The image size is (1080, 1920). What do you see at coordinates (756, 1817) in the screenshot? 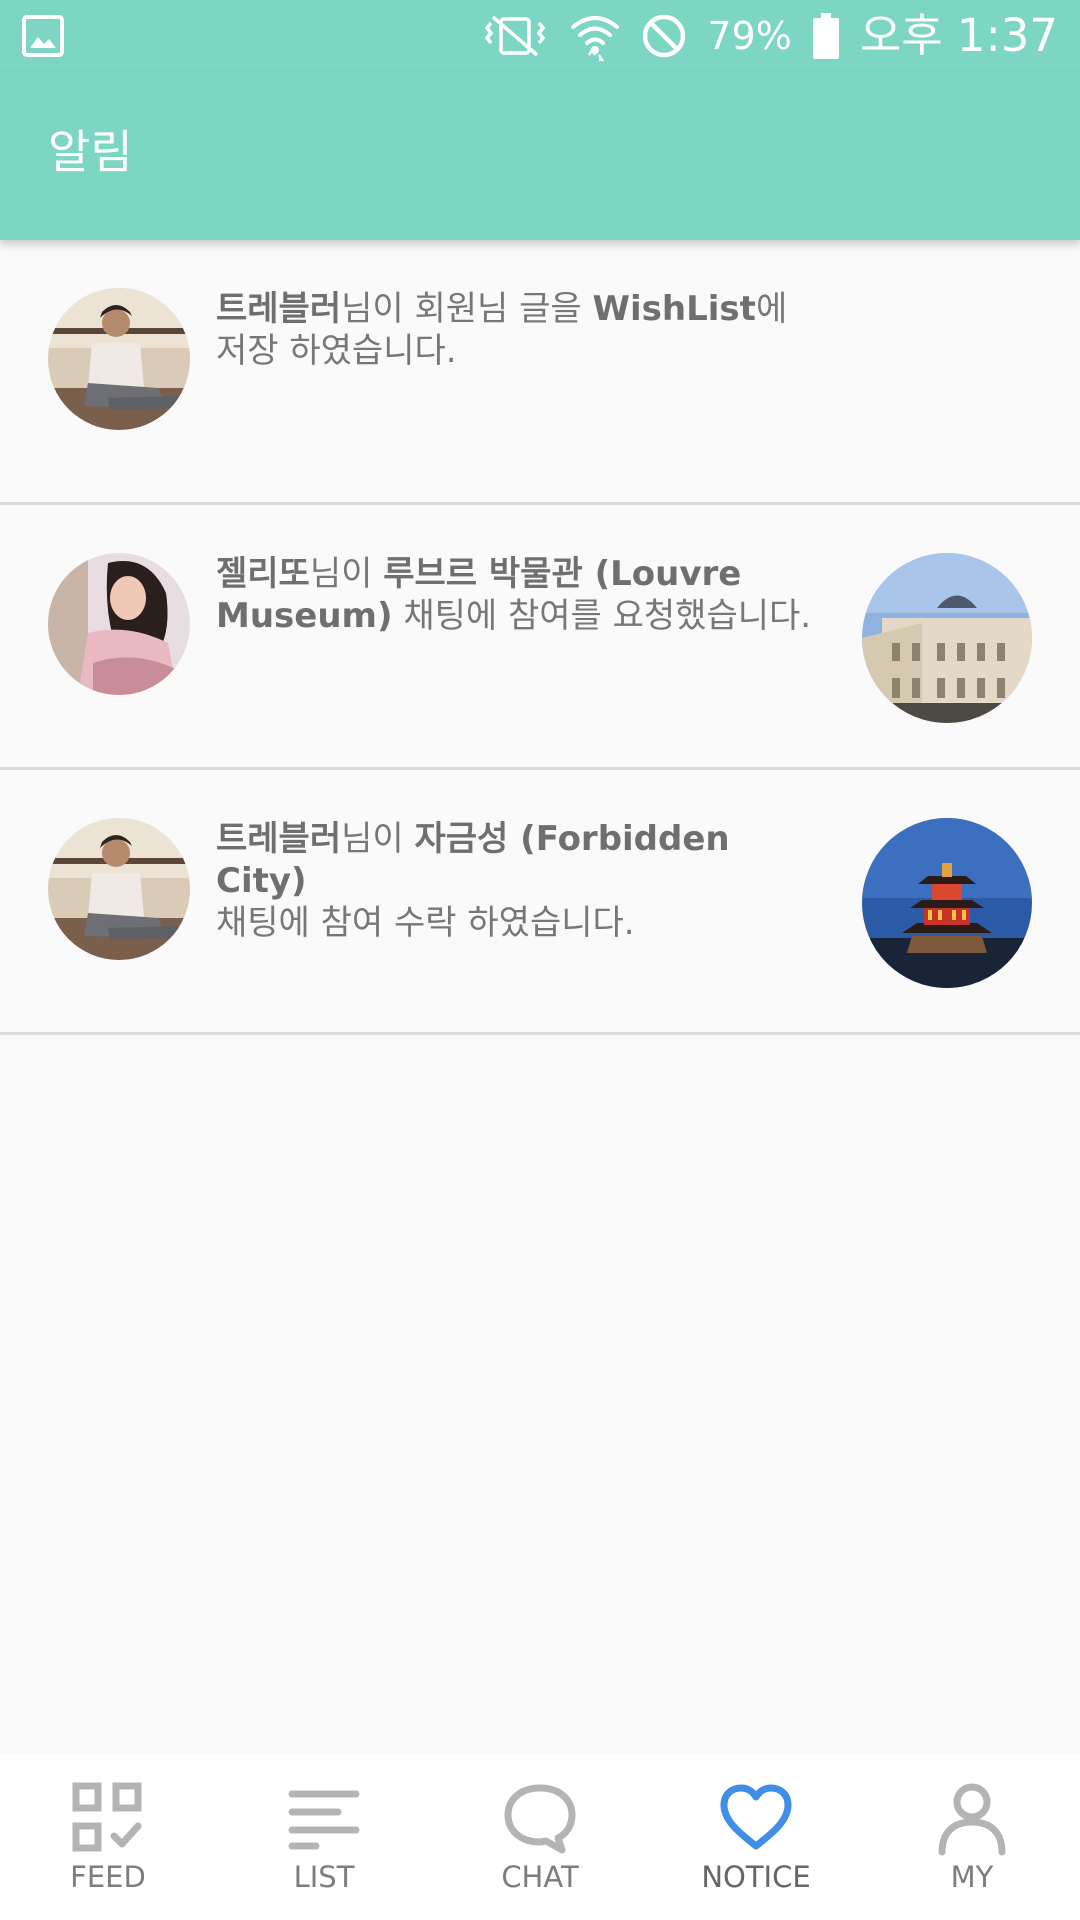
I see `heart-icon` at bounding box center [756, 1817].